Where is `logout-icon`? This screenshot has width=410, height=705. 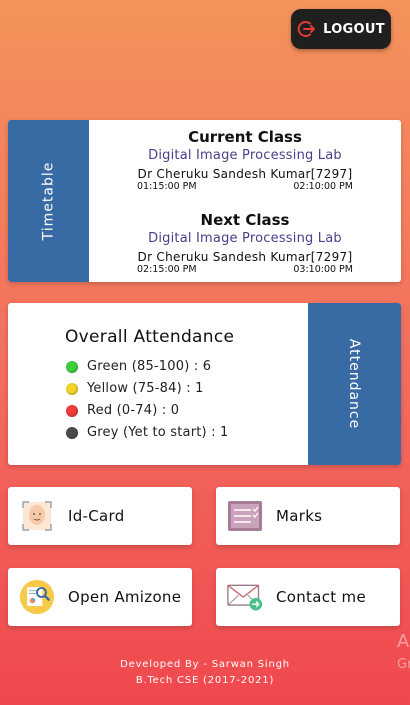
logout-icon is located at coordinates (307, 29).